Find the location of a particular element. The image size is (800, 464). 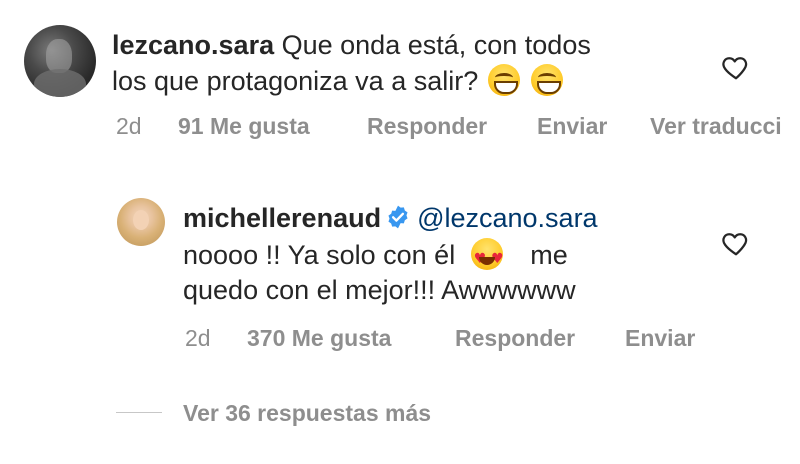

reply-text-line3: quedo con el mejor!!! Awwwwww is located at coordinates (379, 290).